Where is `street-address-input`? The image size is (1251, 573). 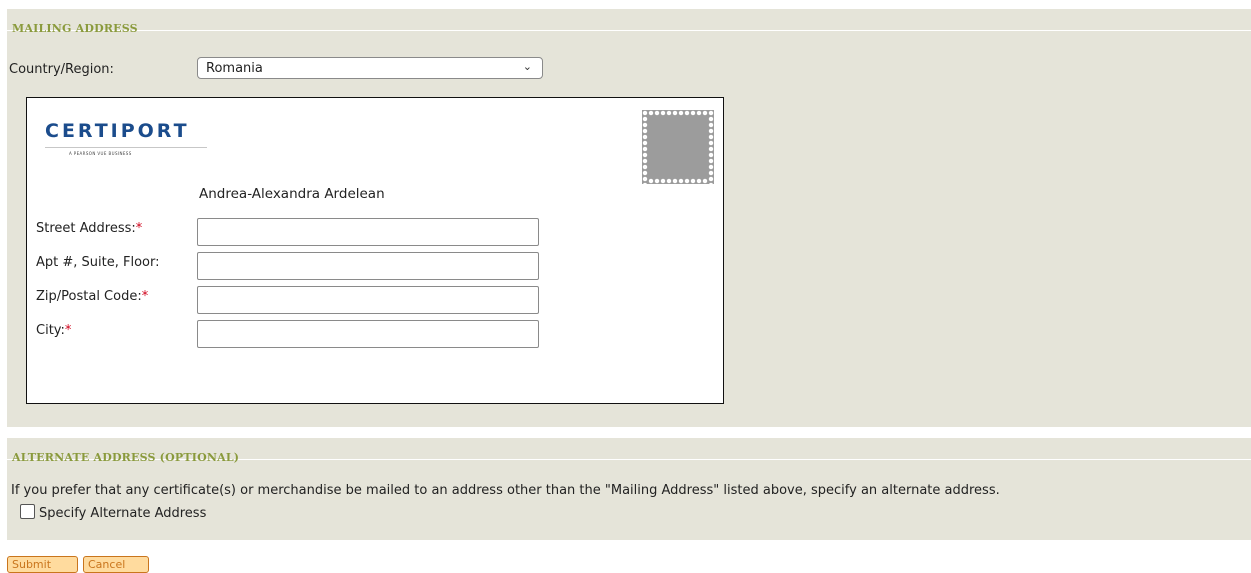
street-address-input is located at coordinates (368, 232).